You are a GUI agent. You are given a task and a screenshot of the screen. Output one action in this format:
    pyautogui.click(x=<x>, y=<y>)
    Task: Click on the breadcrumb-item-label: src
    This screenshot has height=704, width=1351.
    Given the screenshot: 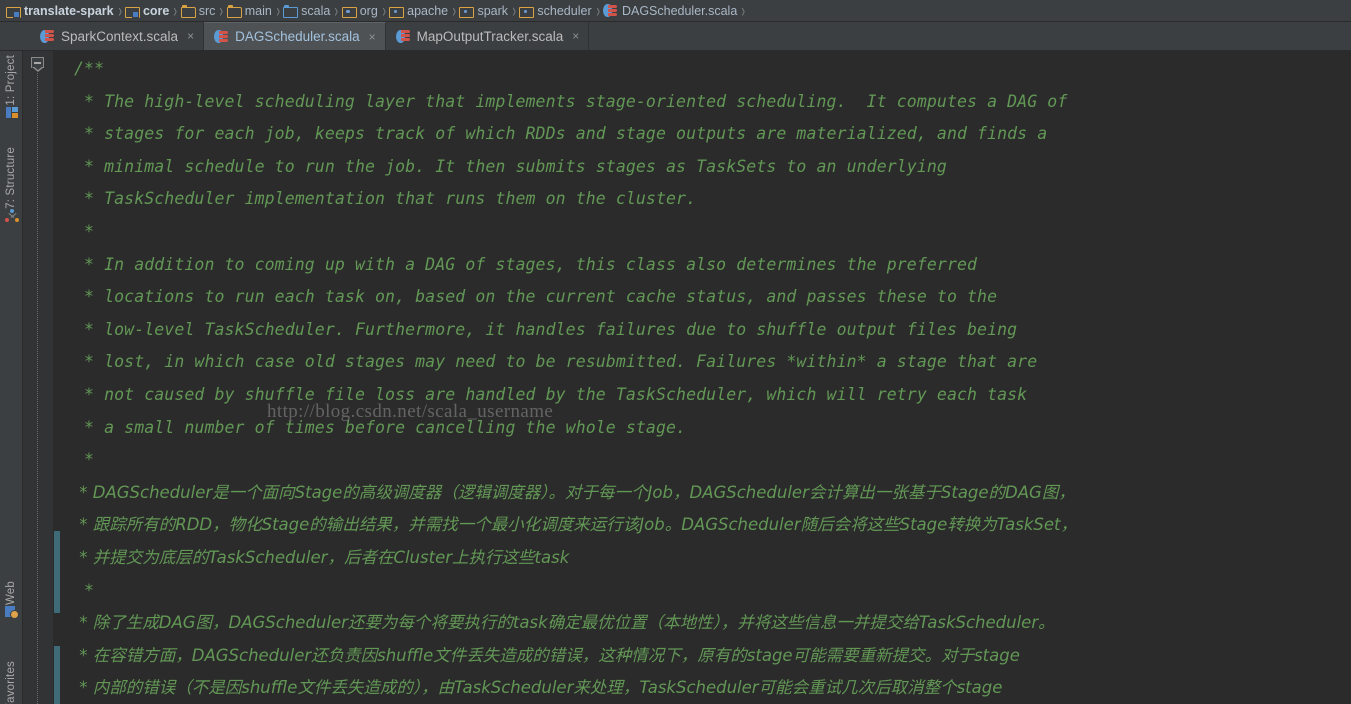 What is the action you would take?
    pyautogui.click(x=207, y=10)
    